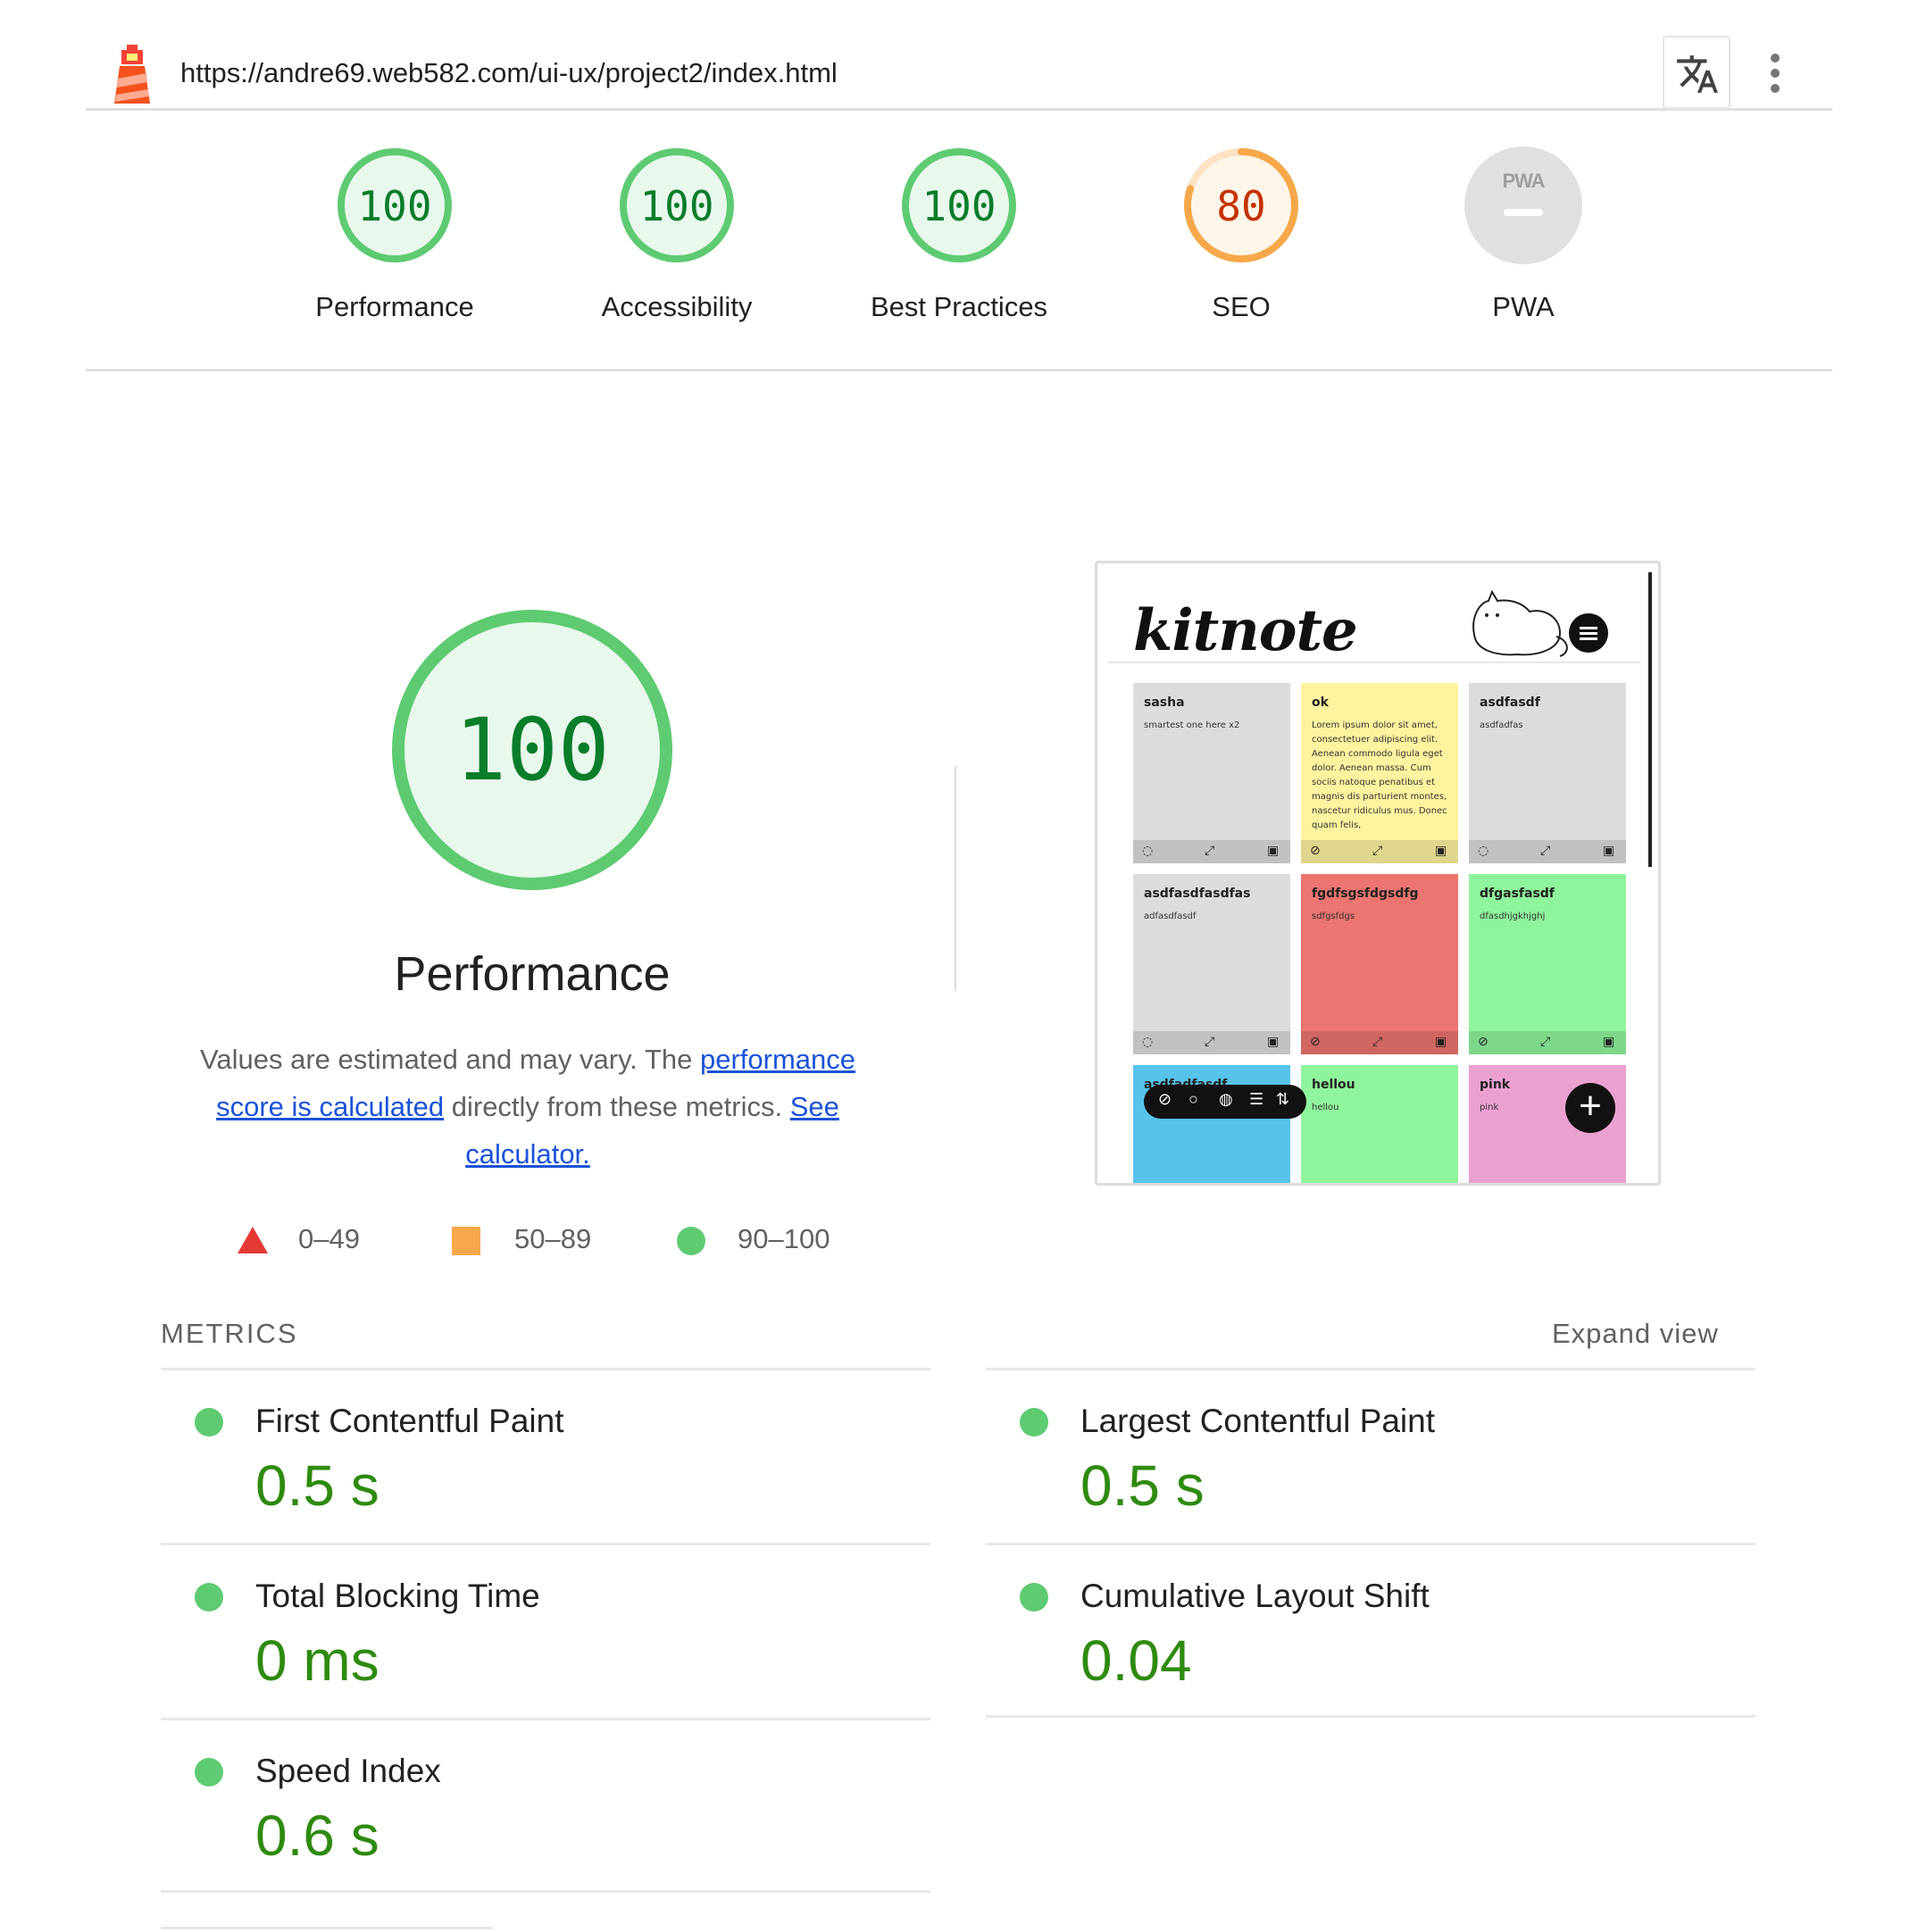 This screenshot has width=1918, height=1932. What do you see at coordinates (545, 1805) in the screenshot?
I see `metric-speed-index: Speed Index 0.6 s` at bounding box center [545, 1805].